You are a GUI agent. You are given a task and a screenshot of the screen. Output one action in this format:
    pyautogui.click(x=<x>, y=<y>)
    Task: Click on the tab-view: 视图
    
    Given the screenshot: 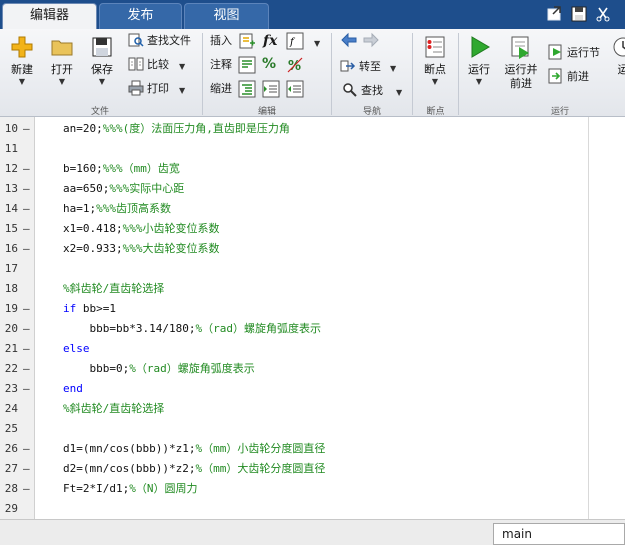 What is the action you would take?
    pyautogui.click(x=226, y=16)
    